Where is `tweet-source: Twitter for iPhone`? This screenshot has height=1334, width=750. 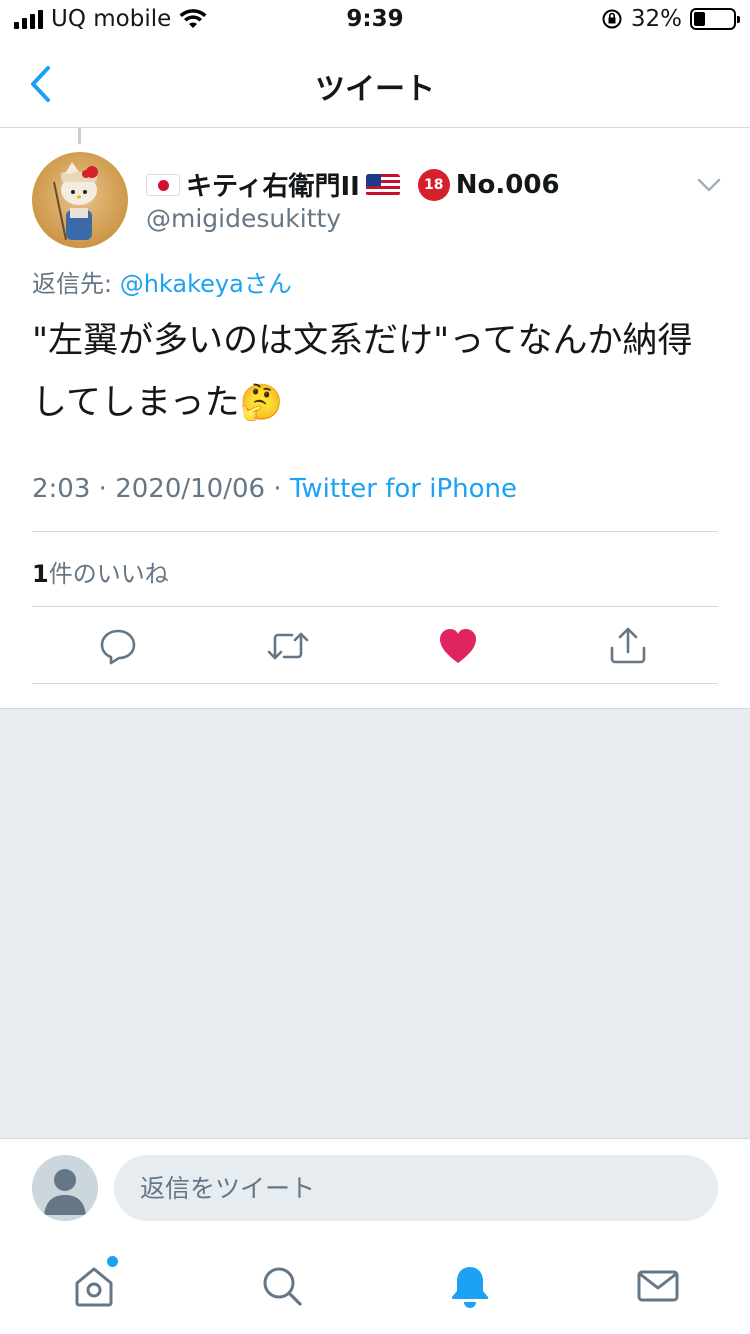 tweet-source: Twitter for iPhone is located at coordinates (403, 489).